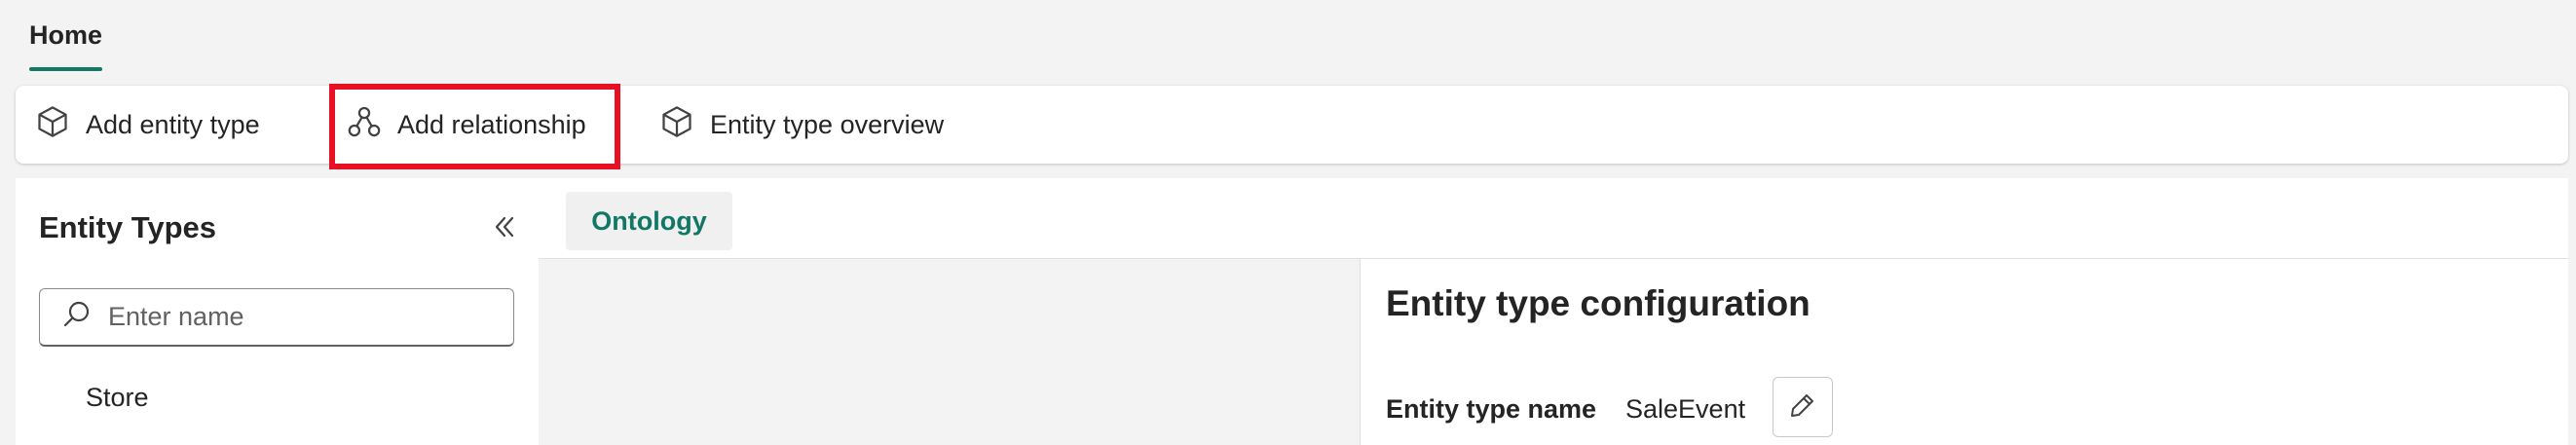  Describe the element at coordinates (827, 124) in the screenshot. I see `entity-type-overview-label: Entity type overview` at that location.